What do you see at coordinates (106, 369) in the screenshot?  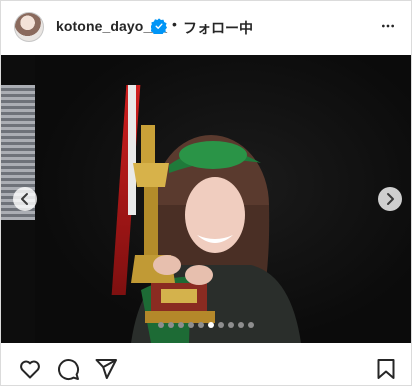 I see `send-icon` at bounding box center [106, 369].